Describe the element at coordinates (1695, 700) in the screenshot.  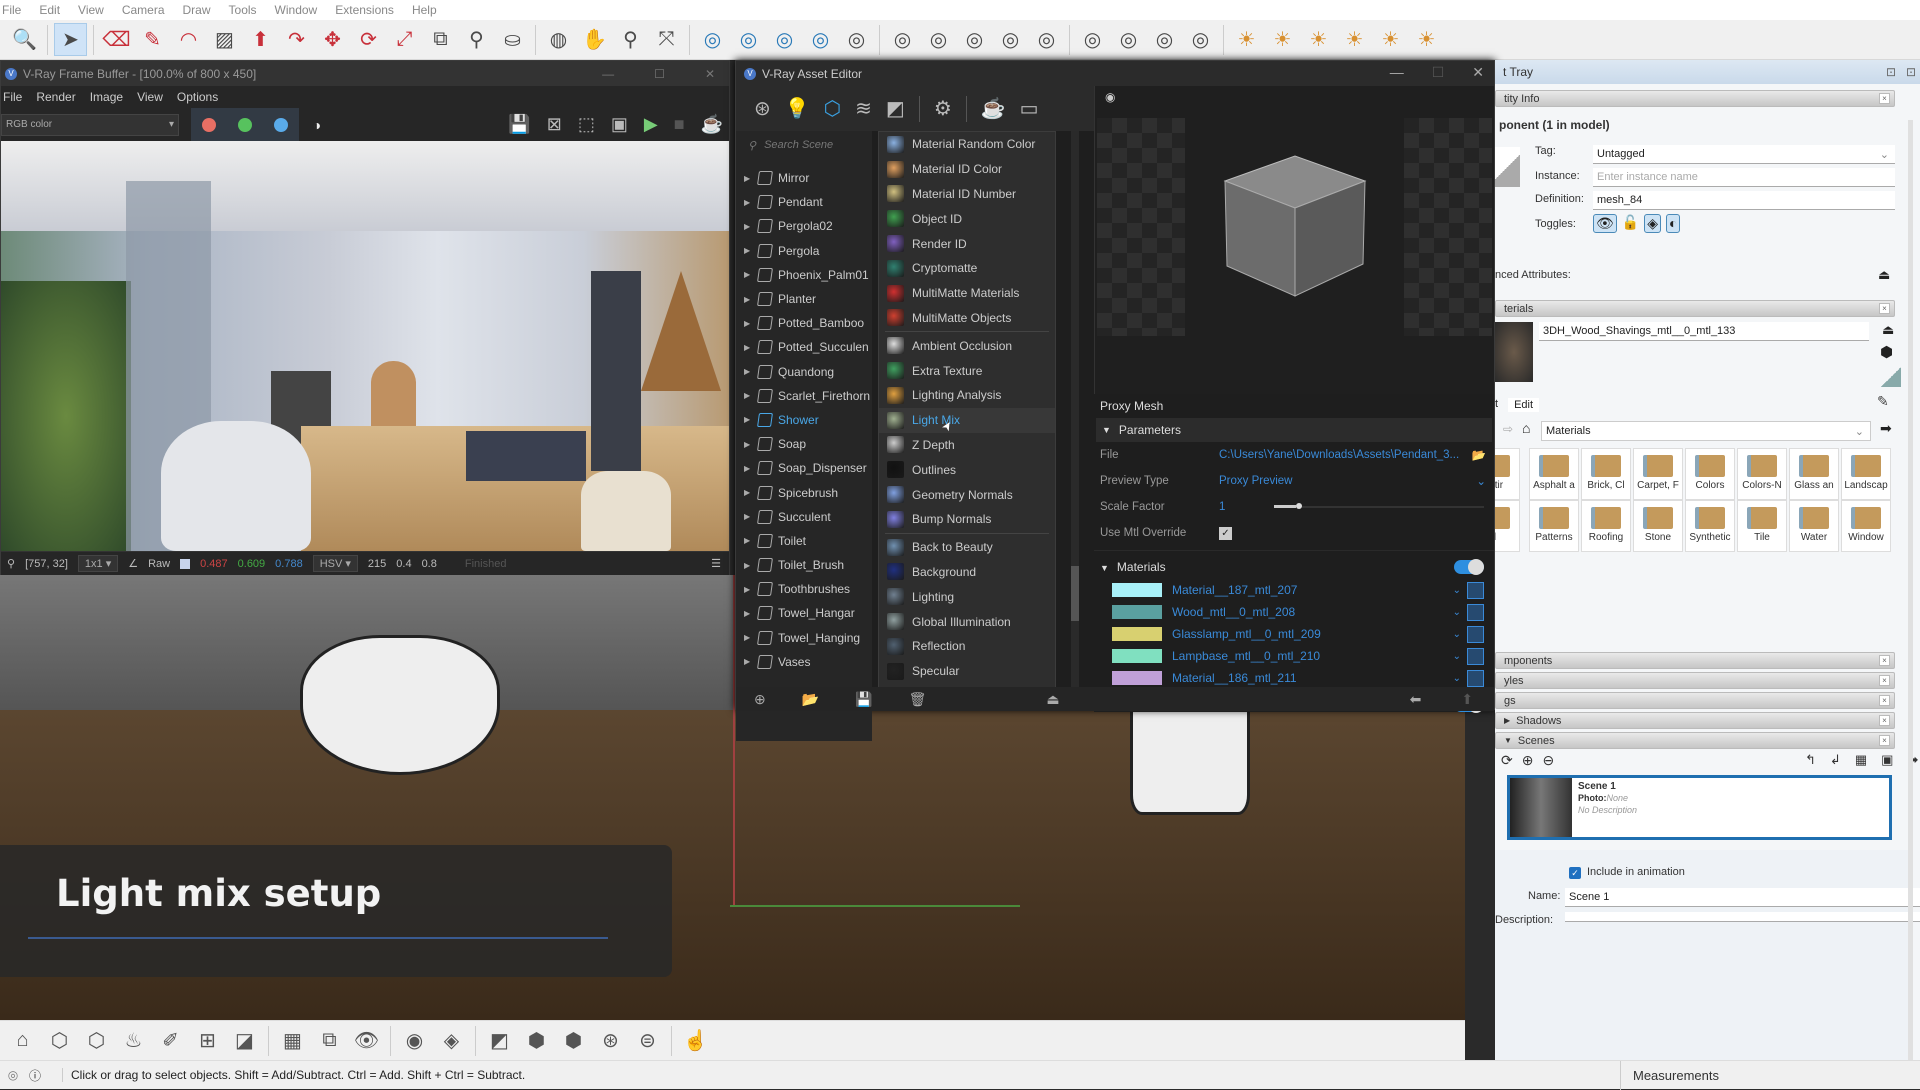
I see `collapsed-panel-header: gs ×` at that location.